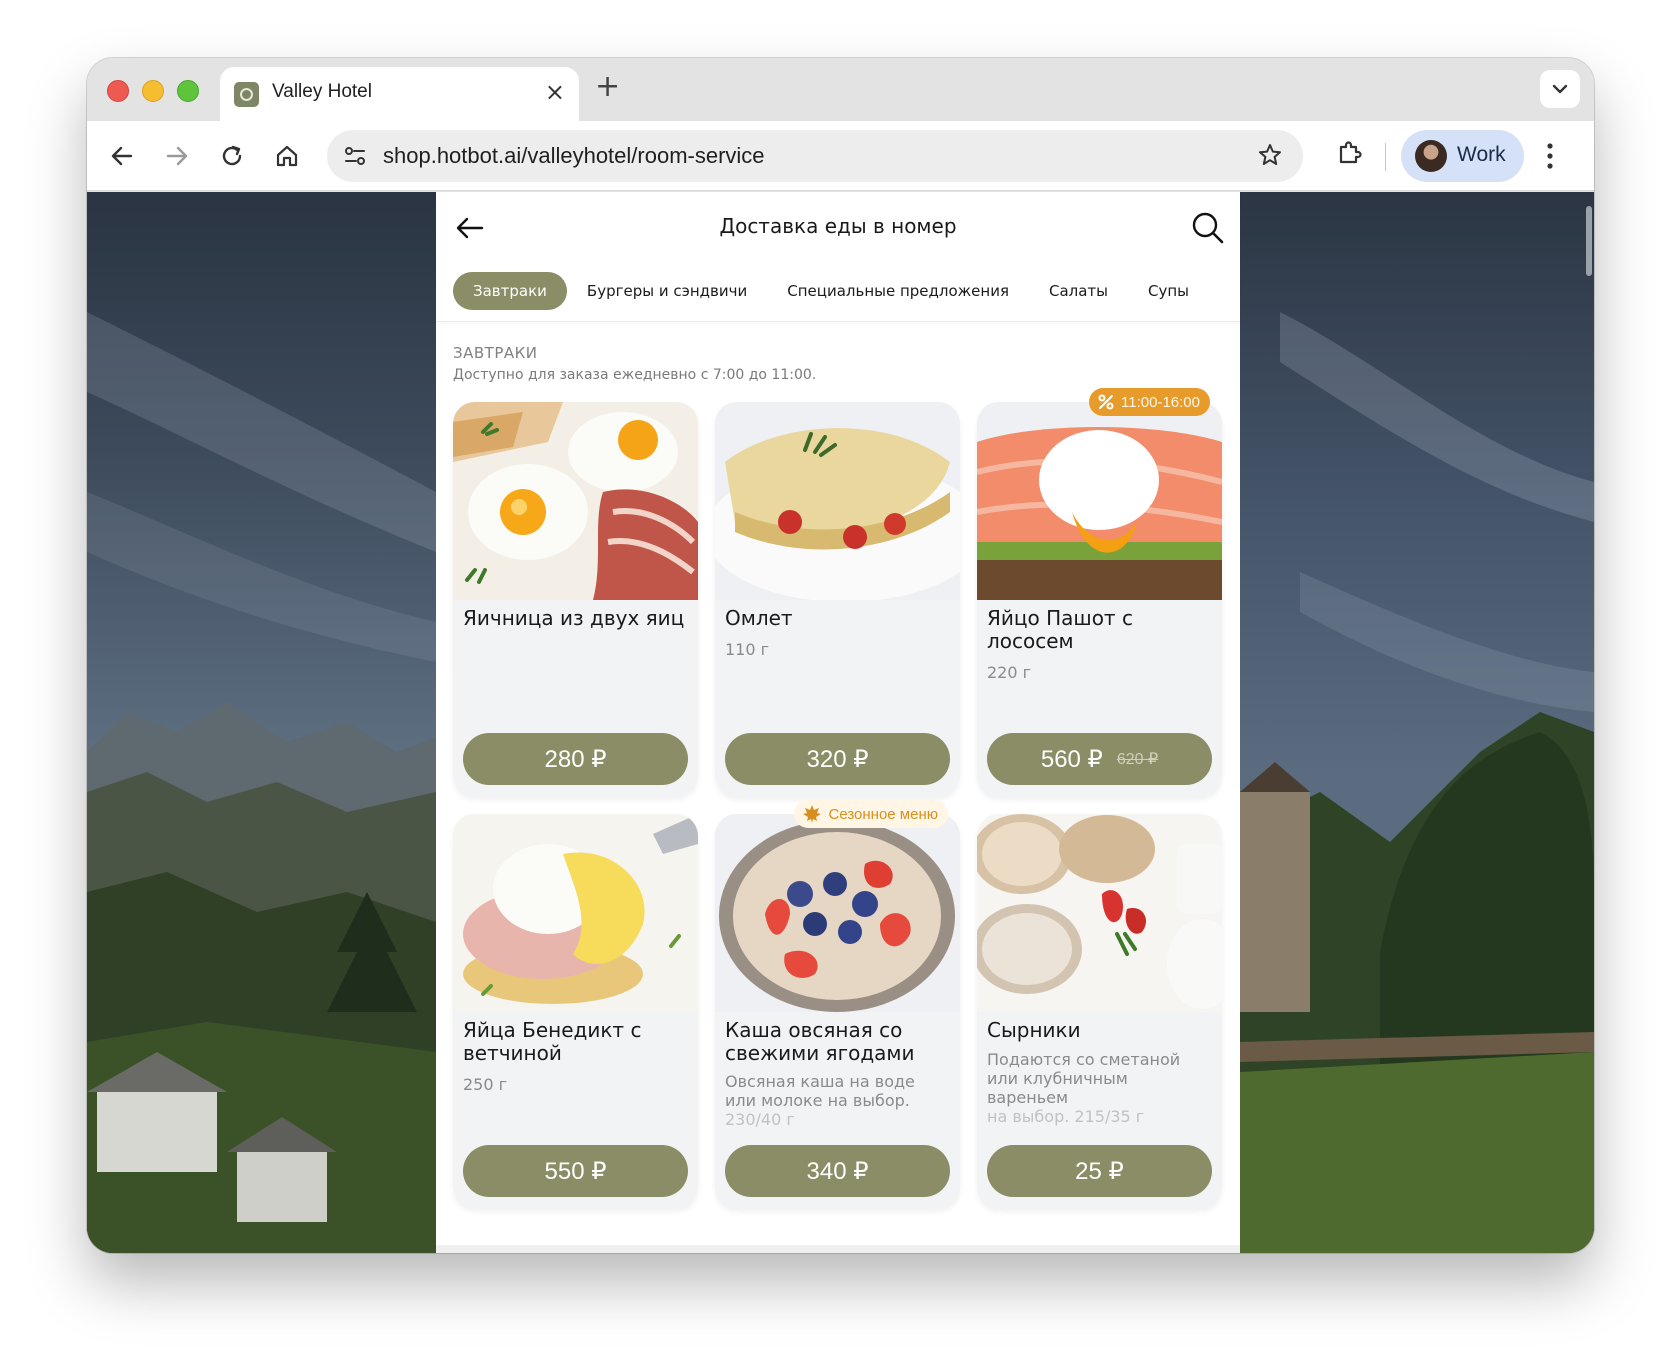 The image size is (1680, 1366). Describe the element at coordinates (232, 156) in the screenshot. I see `reload-icon` at that location.